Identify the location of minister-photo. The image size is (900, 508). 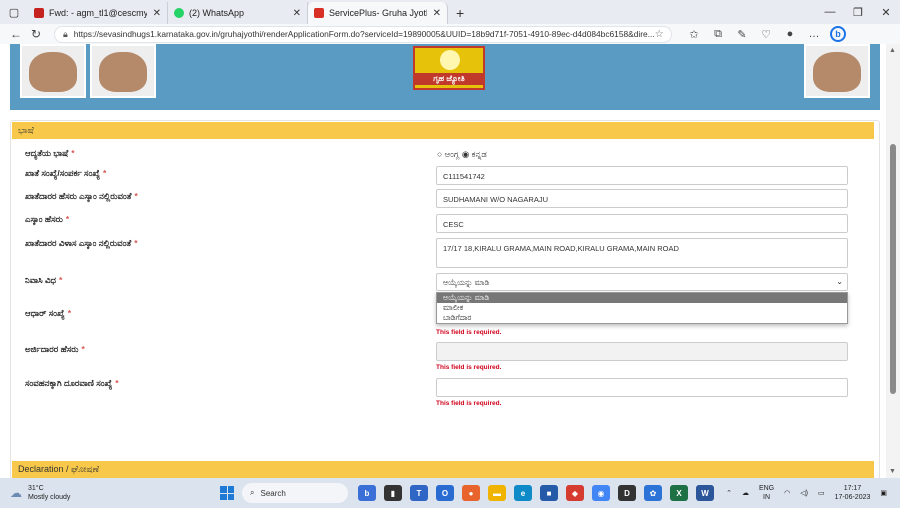
(123, 71).